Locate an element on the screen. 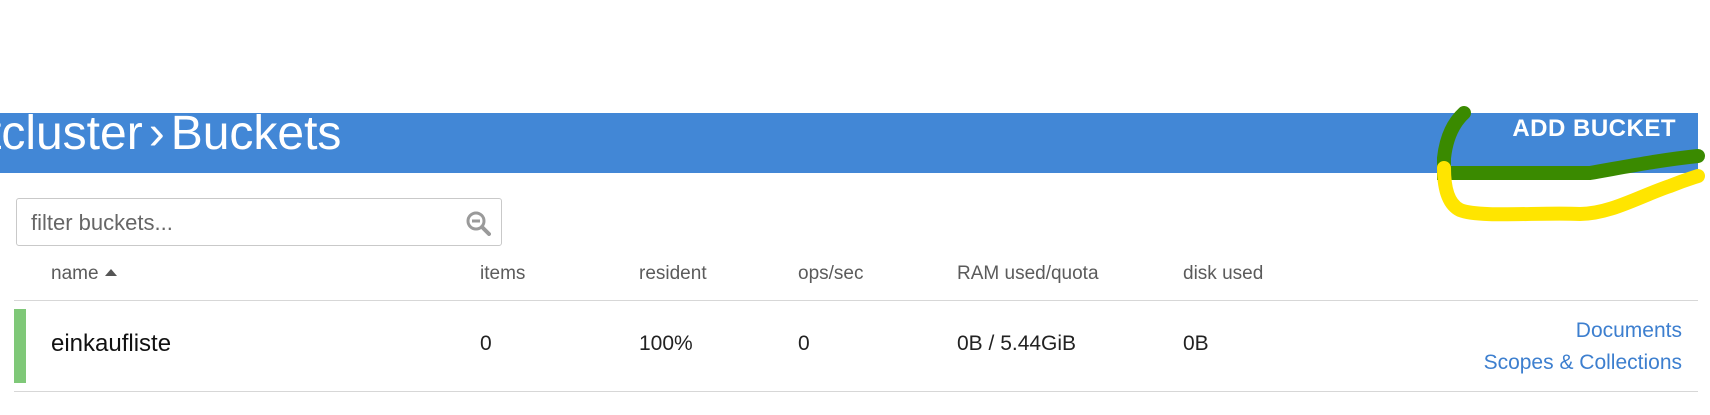 Image resolution: width=1710 pixels, height=415 pixels. add-bucket-button: ADD BUCKET is located at coordinates (1594, 129).